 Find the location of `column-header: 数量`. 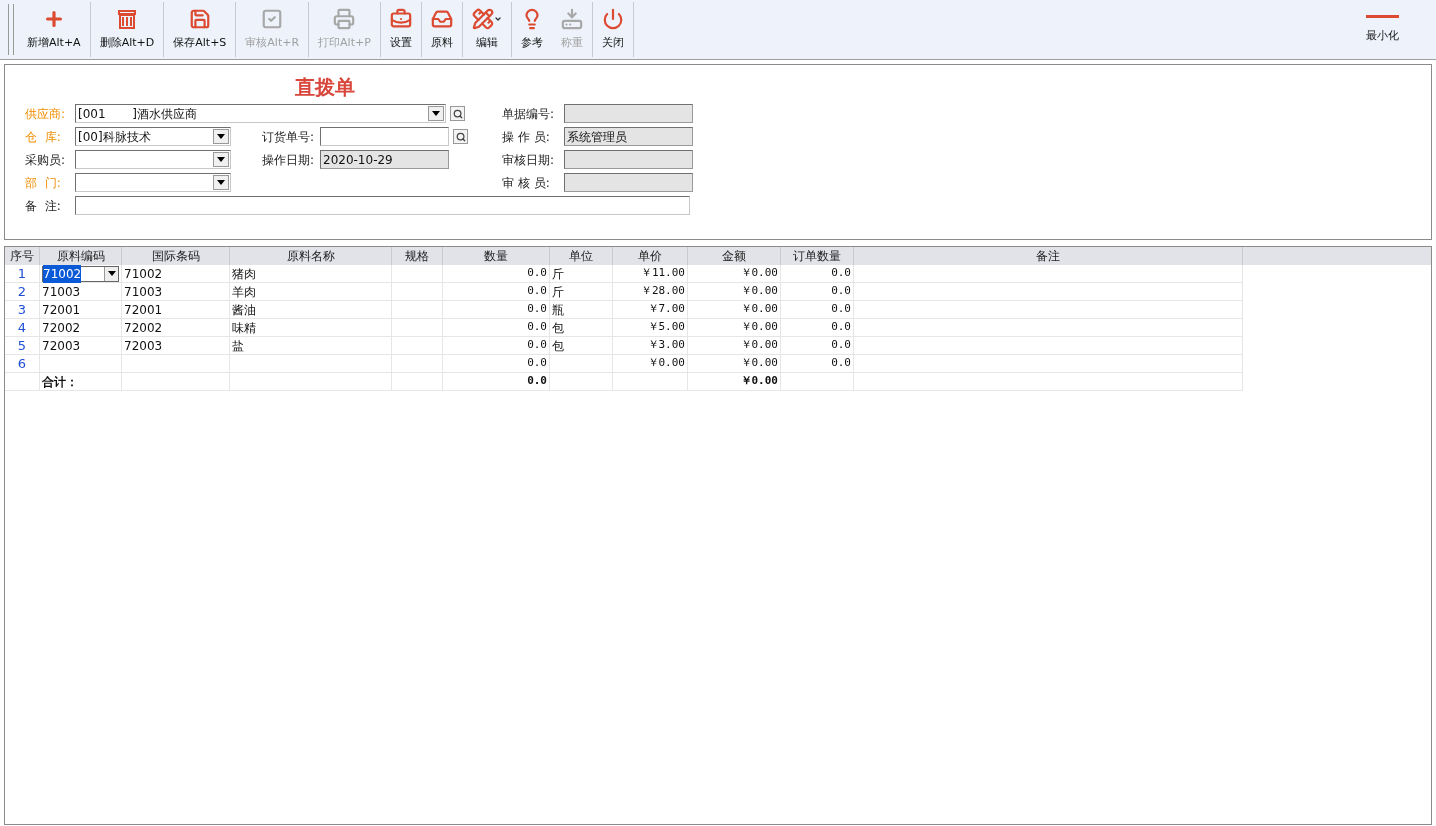

column-header: 数量 is located at coordinates (496, 256).